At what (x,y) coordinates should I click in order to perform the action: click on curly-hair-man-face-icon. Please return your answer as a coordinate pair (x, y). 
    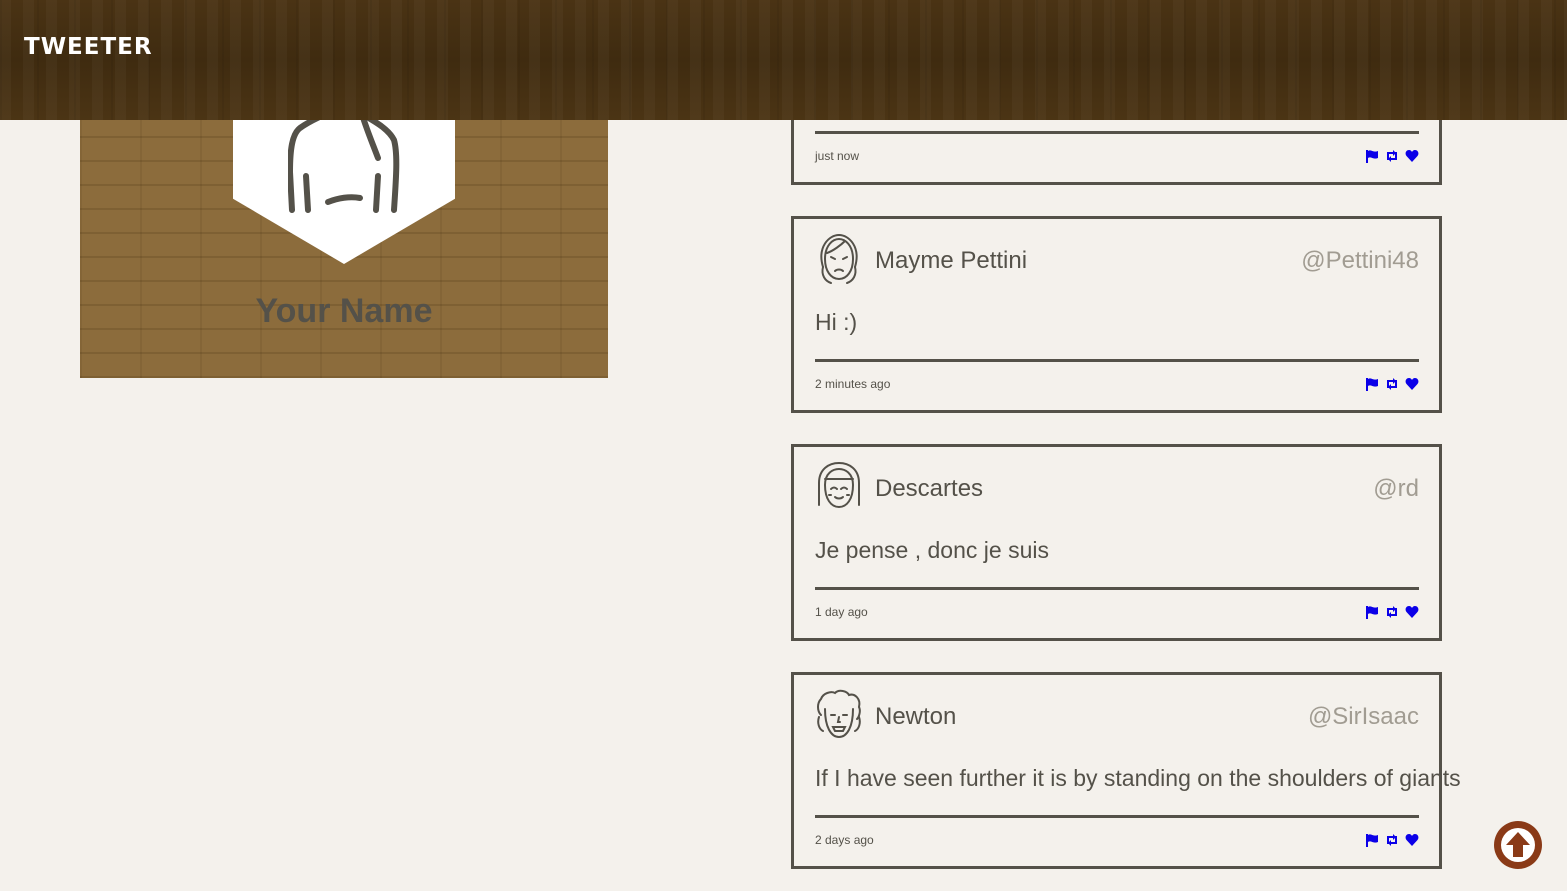
    Looking at the image, I should click on (839, 715).